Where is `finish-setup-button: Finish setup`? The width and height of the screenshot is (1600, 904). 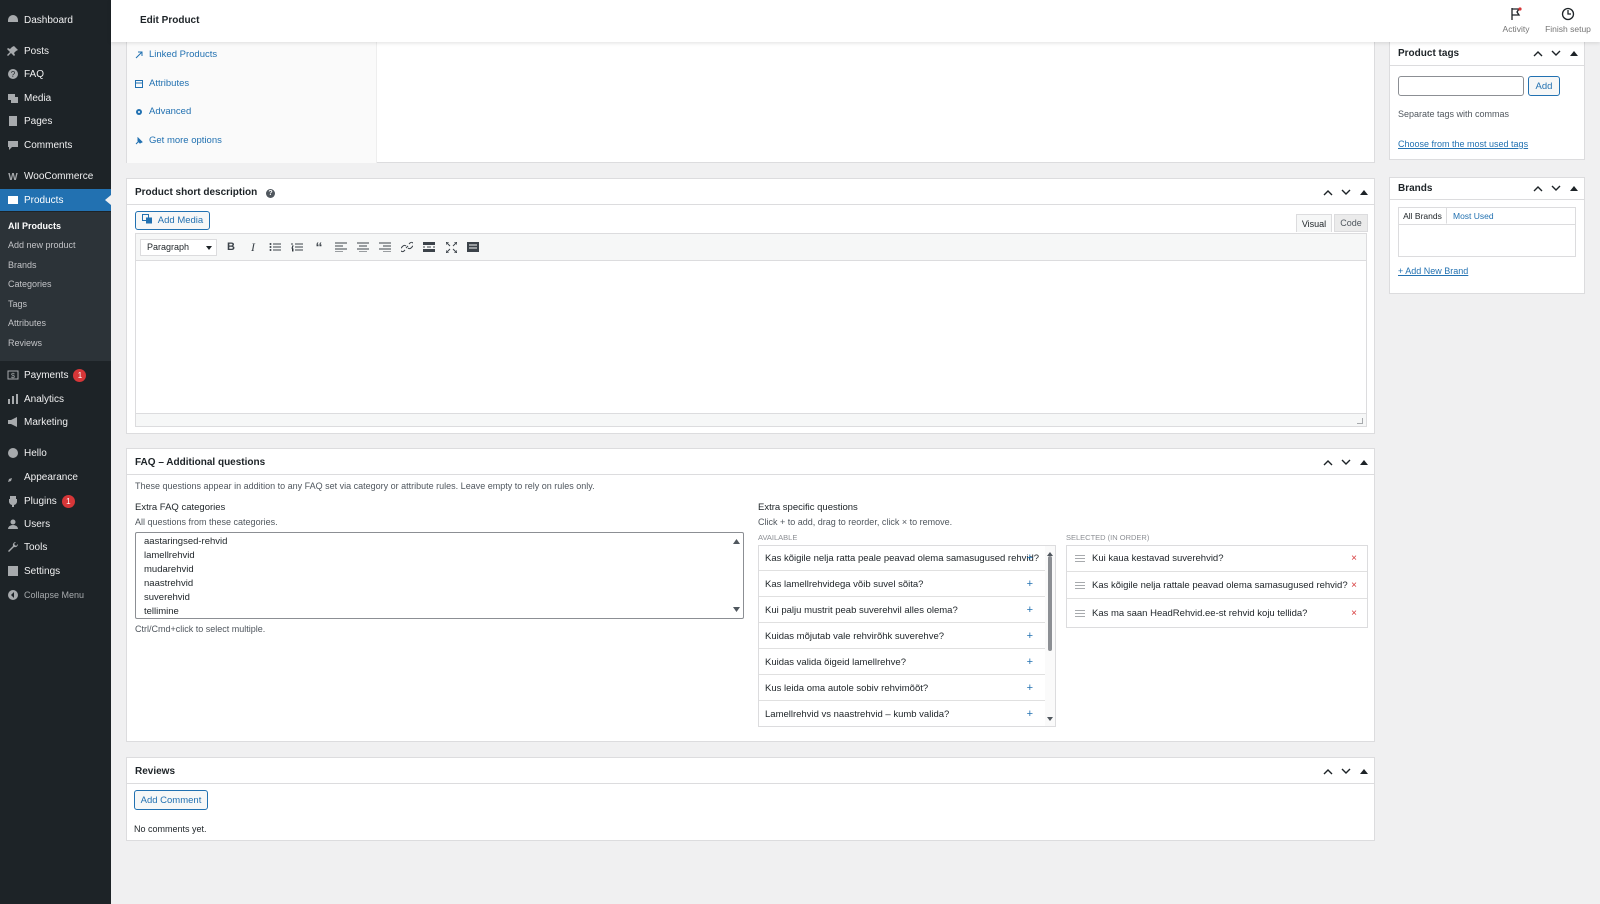
finish-setup-button: Finish setup is located at coordinates (1568, 20).